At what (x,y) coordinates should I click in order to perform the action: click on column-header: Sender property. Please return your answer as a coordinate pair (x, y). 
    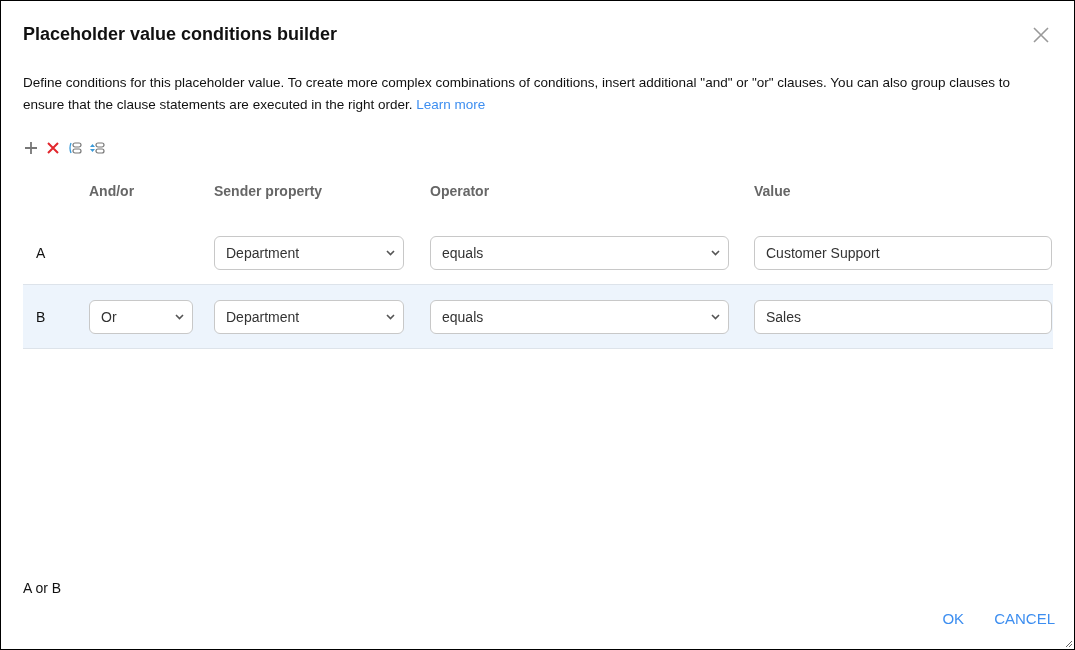
    Looking at the image, I should click on (268, 191).